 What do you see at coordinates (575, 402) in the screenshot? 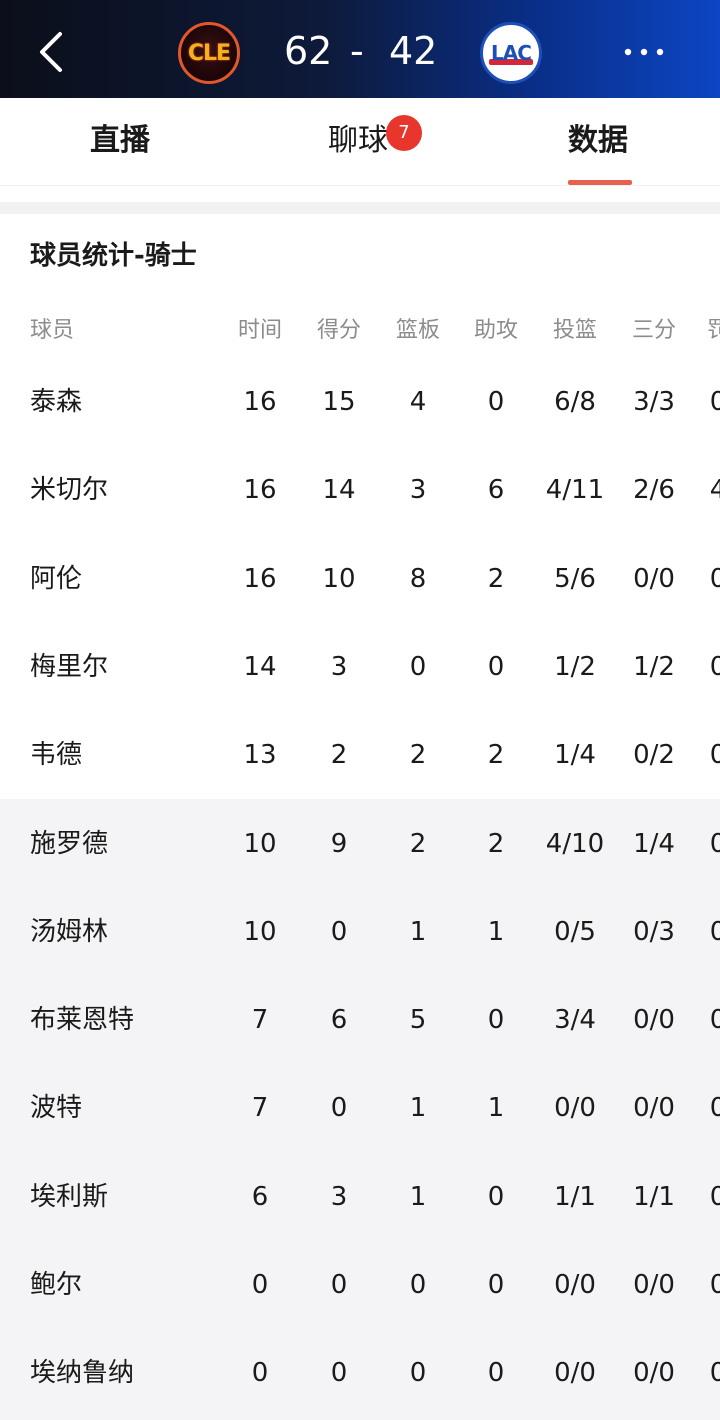
I see `stat-cell: 6/8` at bounding box center [575, 402].